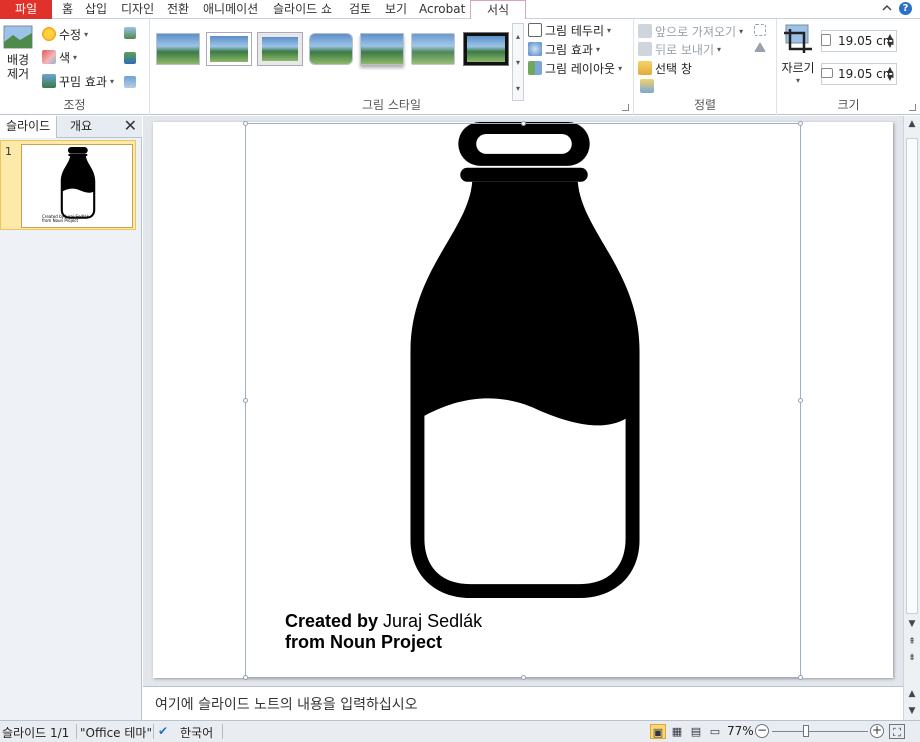  Describe the element at coordinates (762, 731) in the screenshot. I see `zoom-out-icon: −` at that location.